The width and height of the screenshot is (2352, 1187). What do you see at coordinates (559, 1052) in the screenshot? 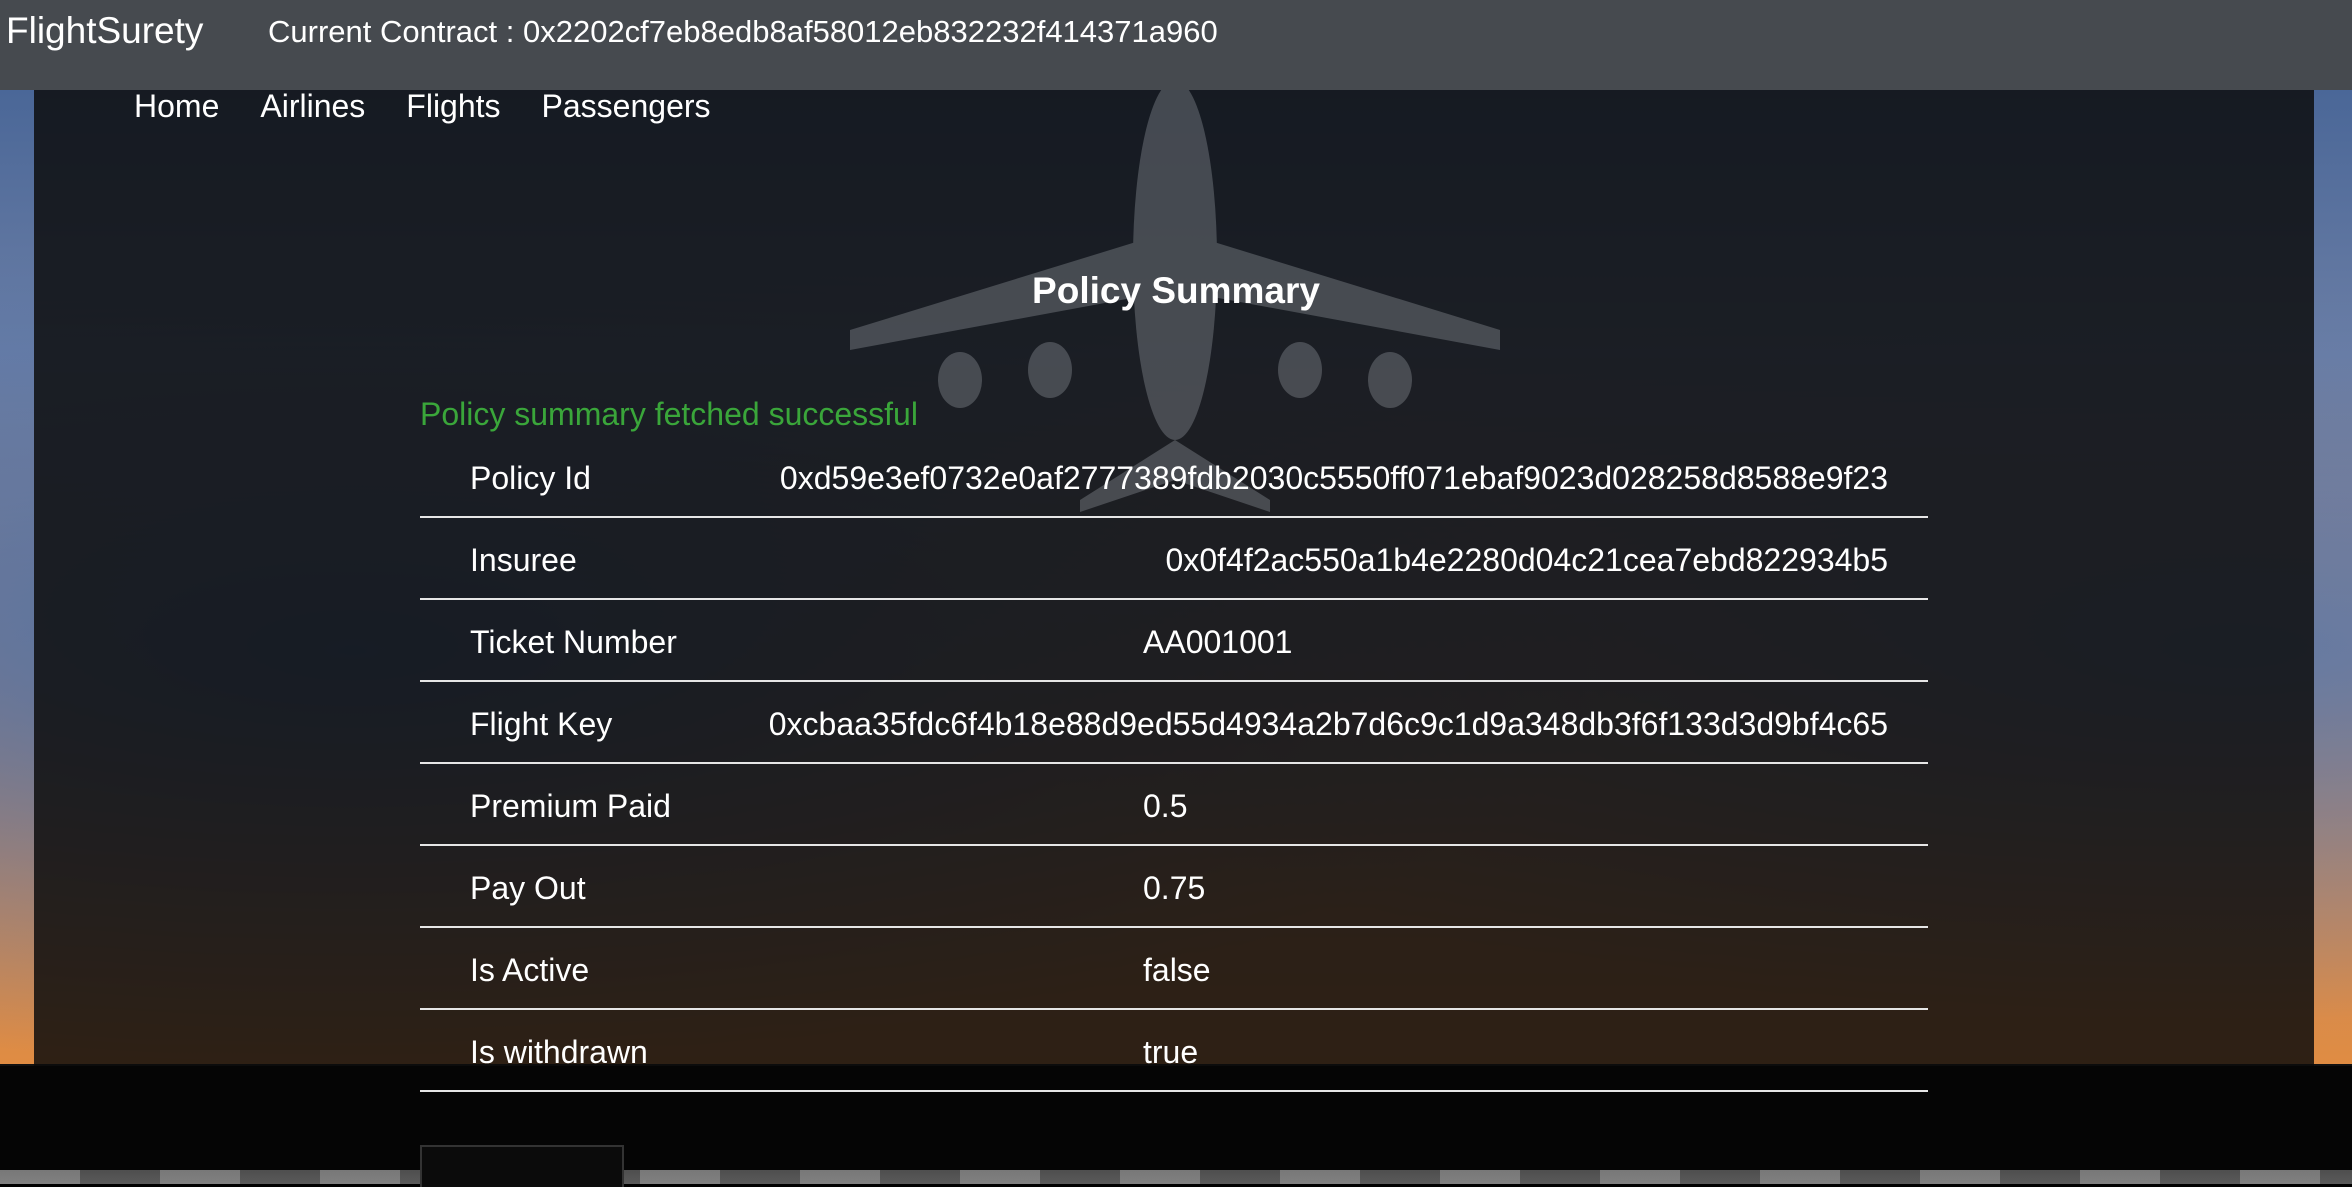
I see `row-label: Is withdrawn` at bounding box center [559, 1052].